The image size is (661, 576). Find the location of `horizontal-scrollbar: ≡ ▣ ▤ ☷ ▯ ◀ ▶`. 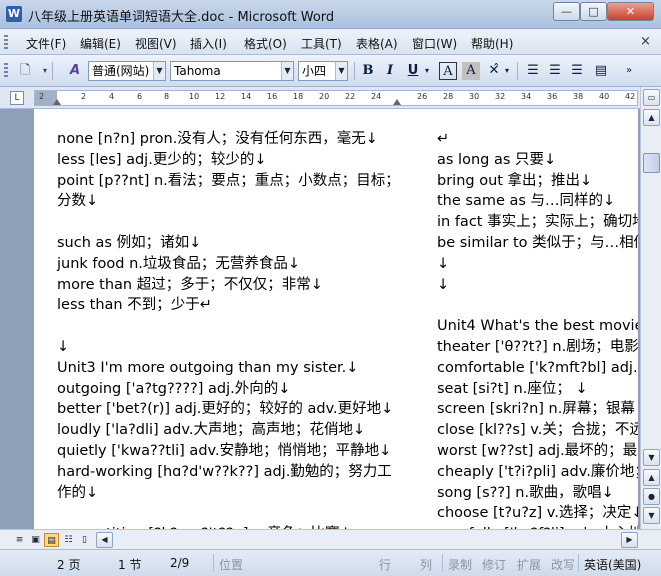

horizontal-scrollbar: ≡ ▣ ▤ ☷ ▯ ◀ ▶ is located at coordinates (330, 539).